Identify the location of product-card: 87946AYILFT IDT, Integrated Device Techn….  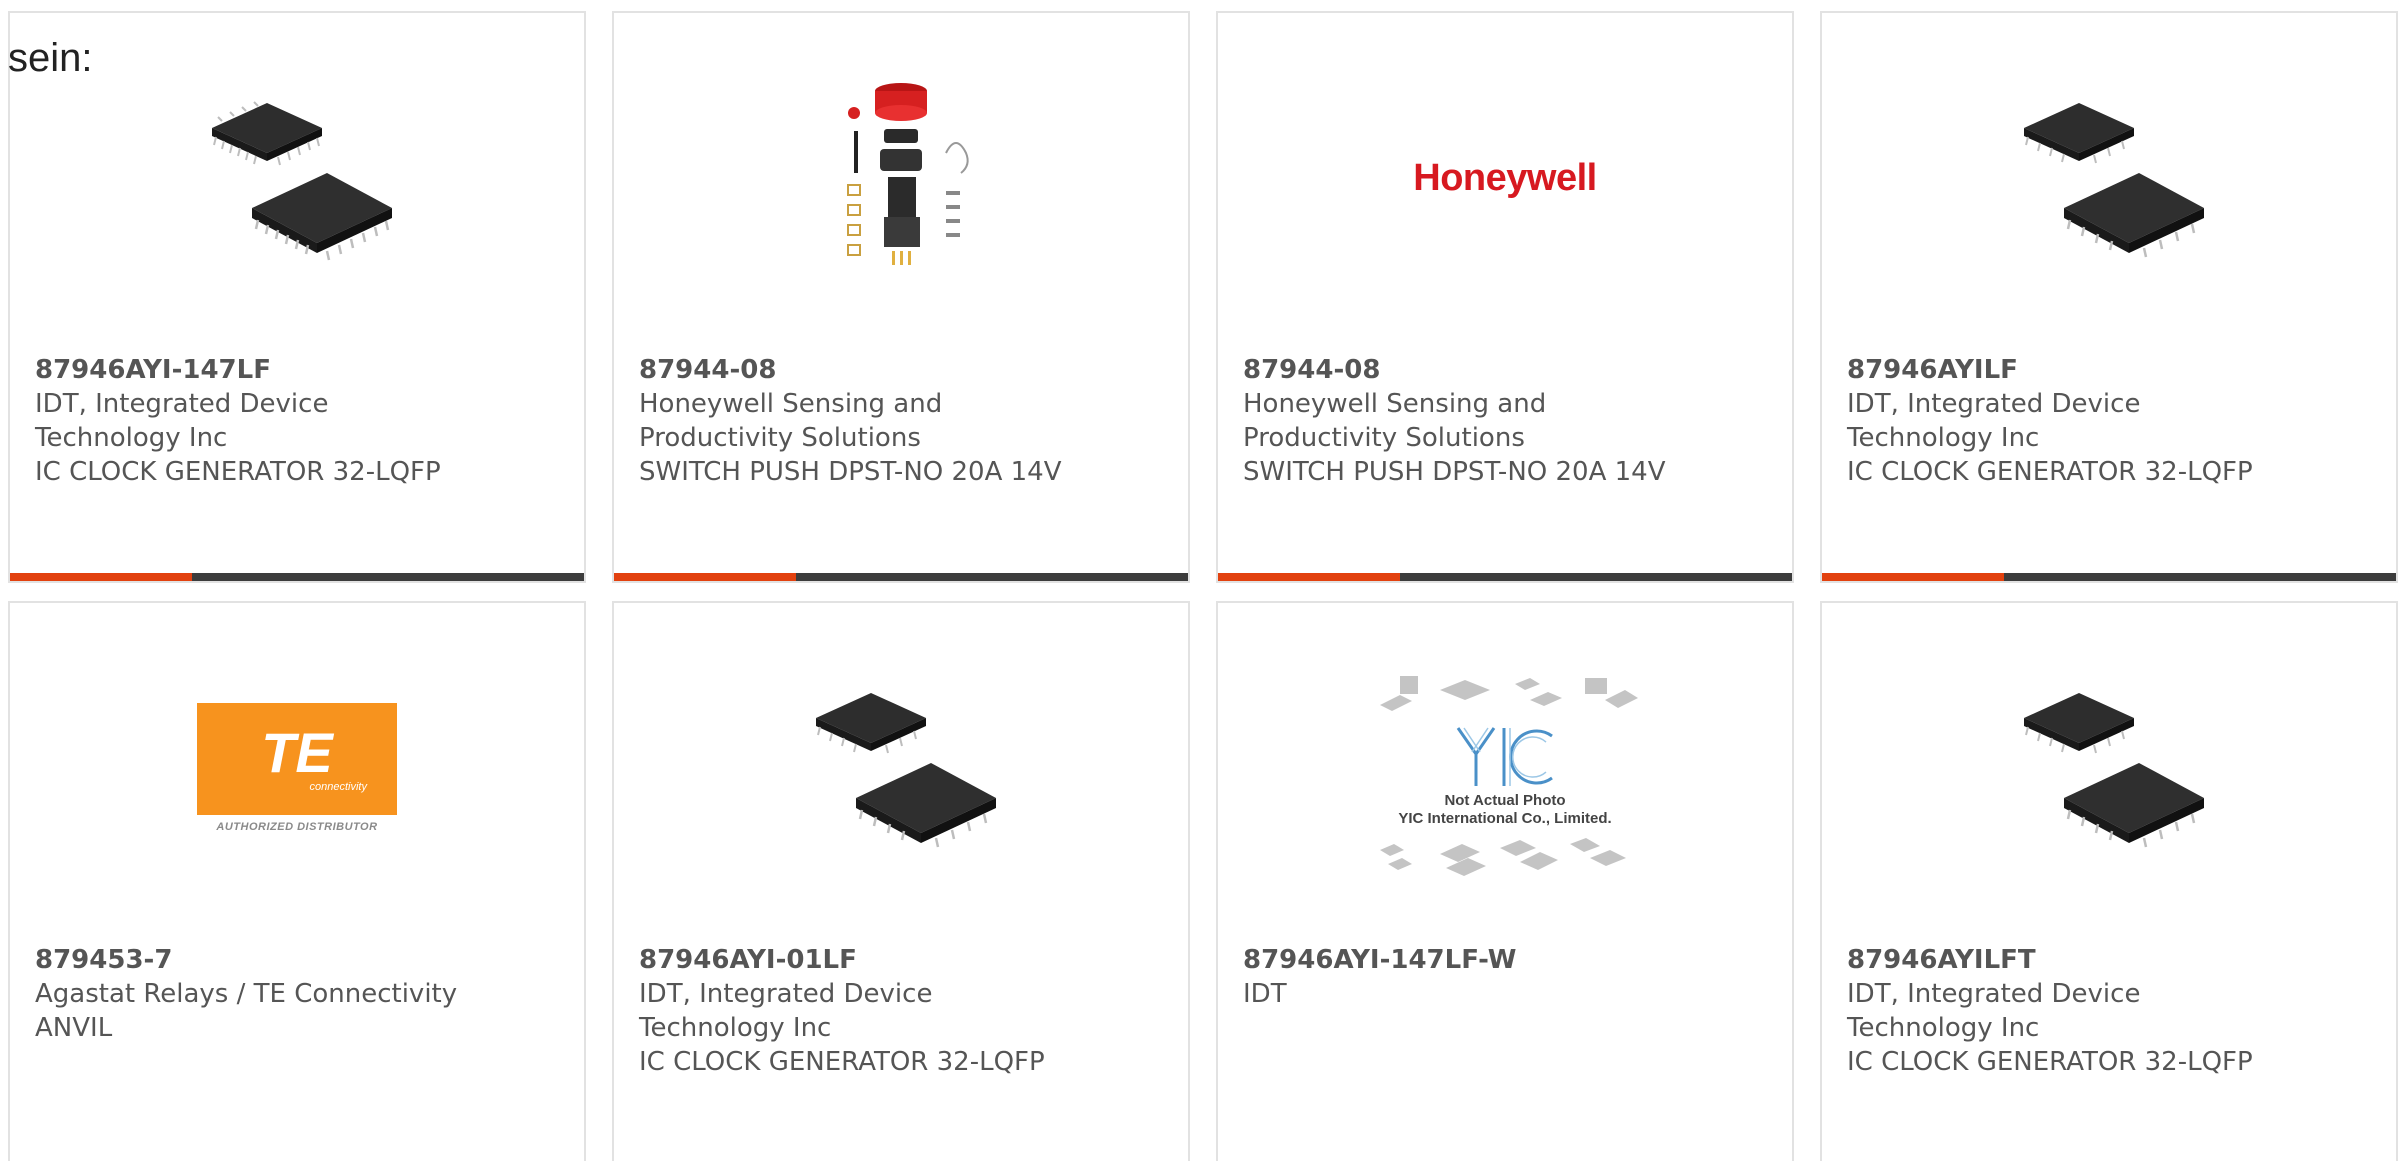
(2109, 881).